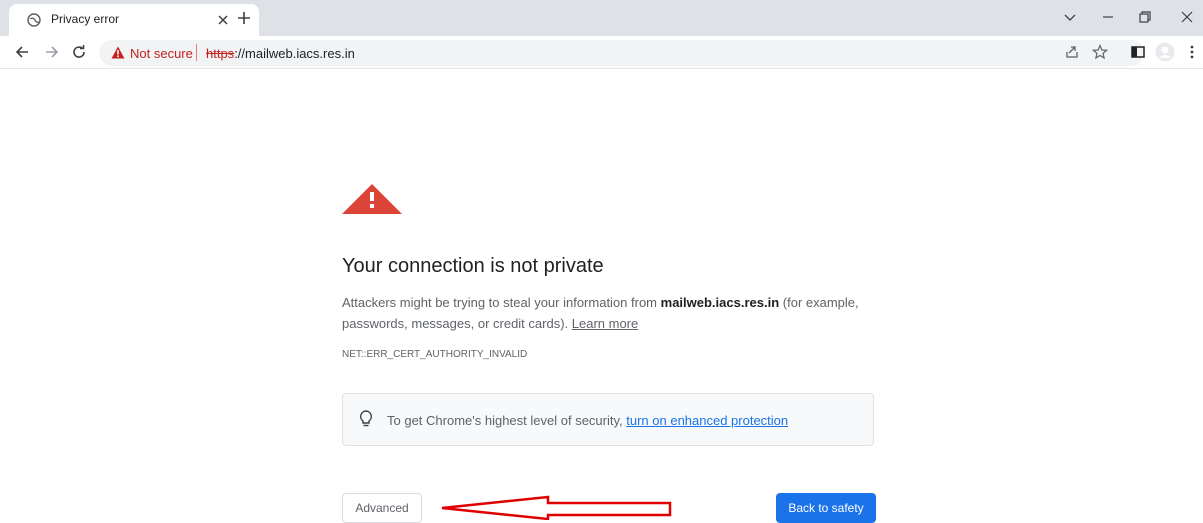 The width and height of the screenshot is (1203, 523). I want to click on learn-more-link: Learn more, so click(605, 323).